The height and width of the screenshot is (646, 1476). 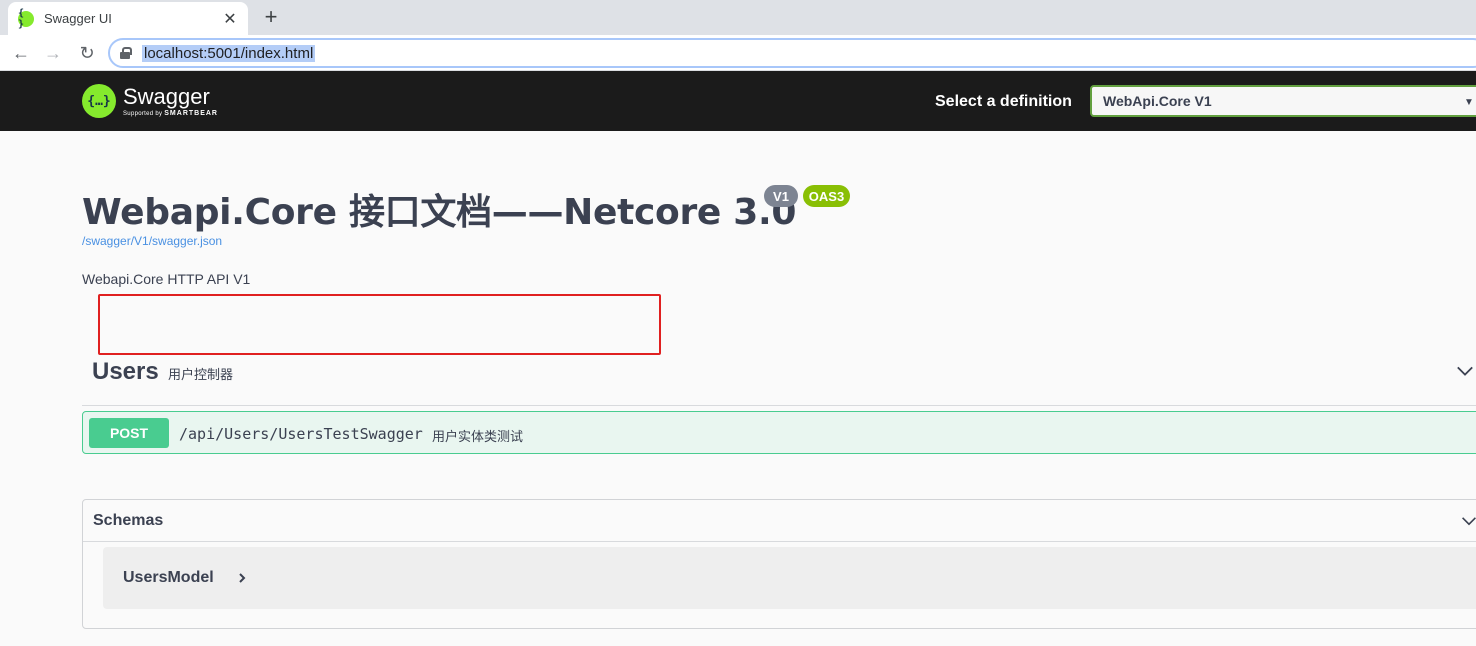 I want to click on swagger-favicon-icon: { }, so click(x=26, y=19).